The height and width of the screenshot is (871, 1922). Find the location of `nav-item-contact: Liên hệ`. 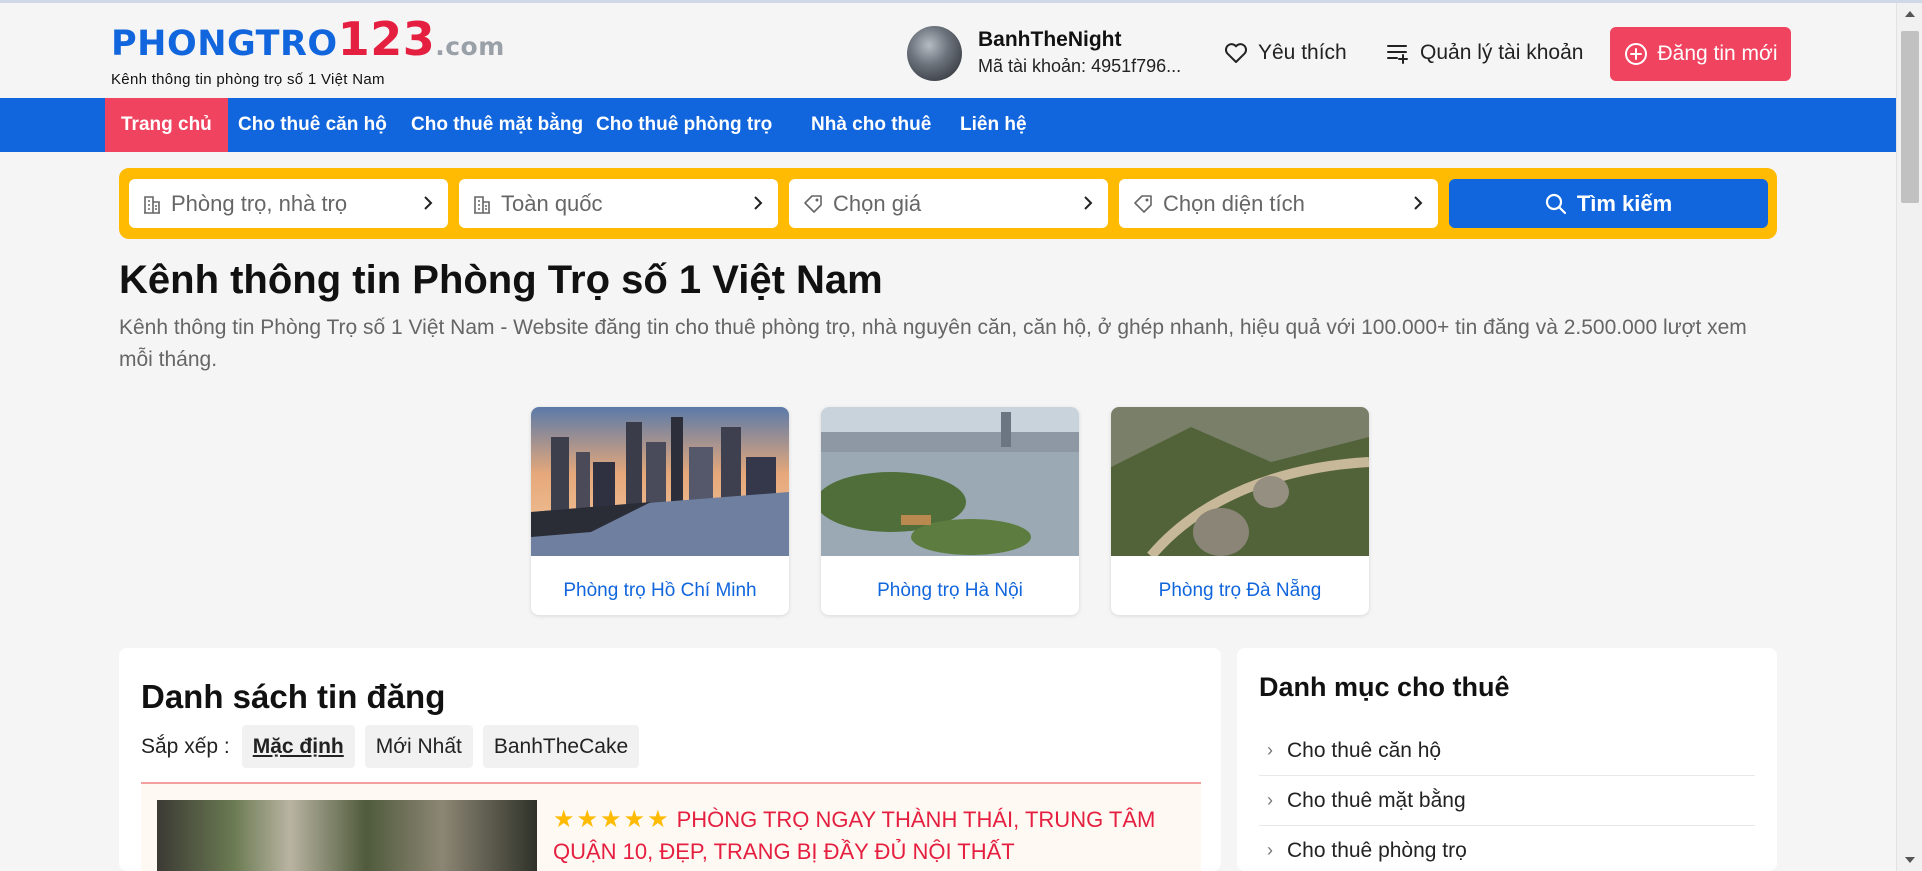

nav-item-contact: Liên hệ is located at coordinates (993, 125).